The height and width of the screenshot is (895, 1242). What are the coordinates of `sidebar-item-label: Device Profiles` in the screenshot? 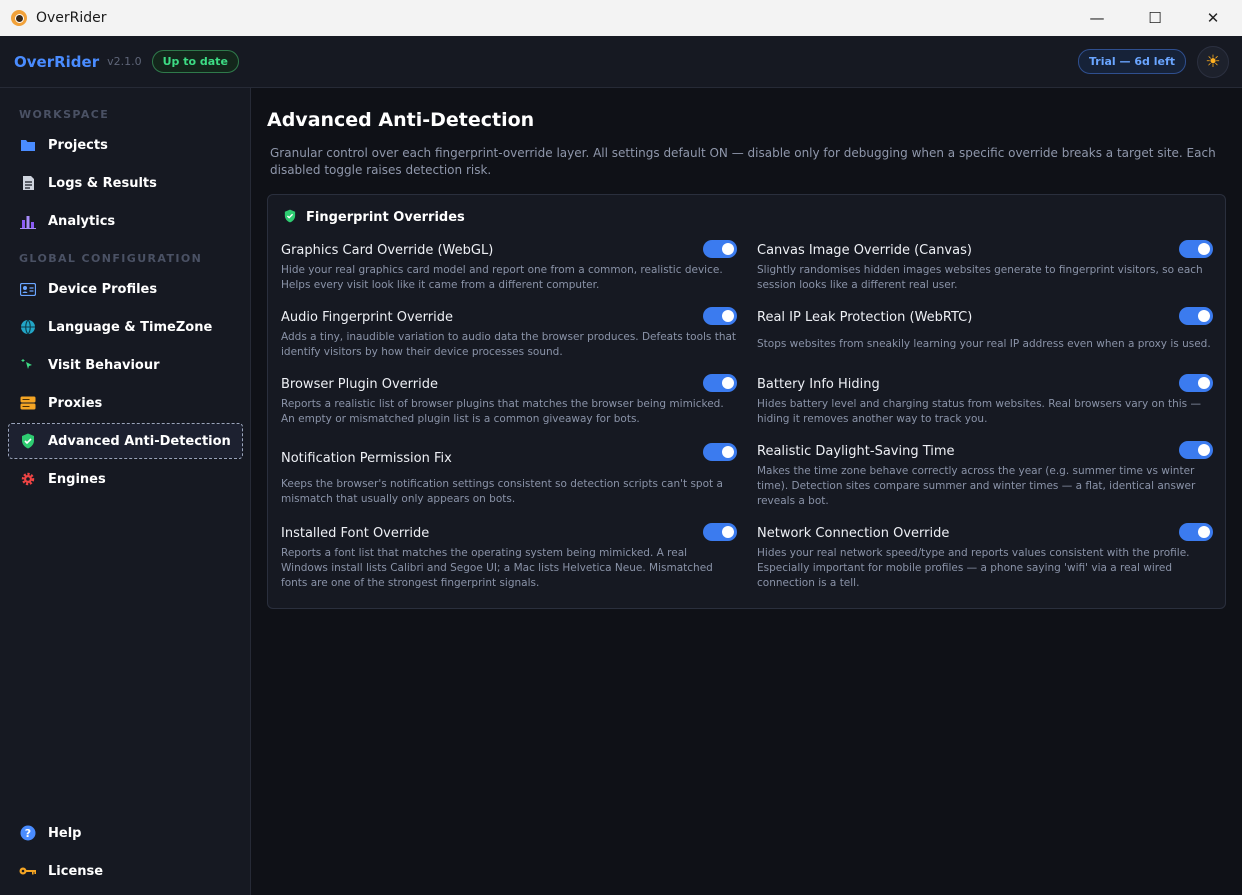 It's located at (103, 289).